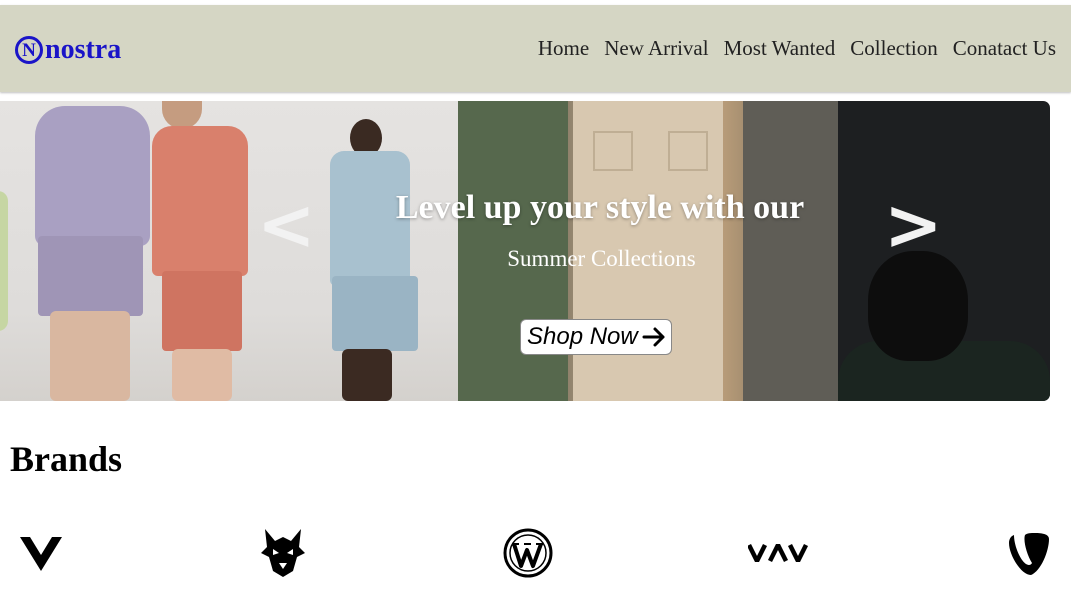  I want to click on hero-subtitle: Summer Collections, so click(601, 258).